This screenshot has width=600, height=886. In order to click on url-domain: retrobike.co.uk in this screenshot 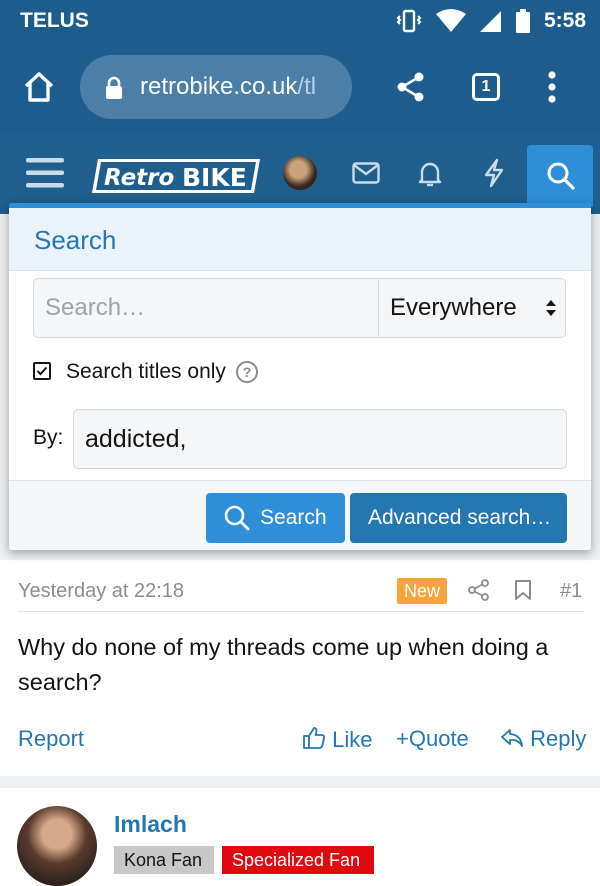, I will do `click(219, 86)`.